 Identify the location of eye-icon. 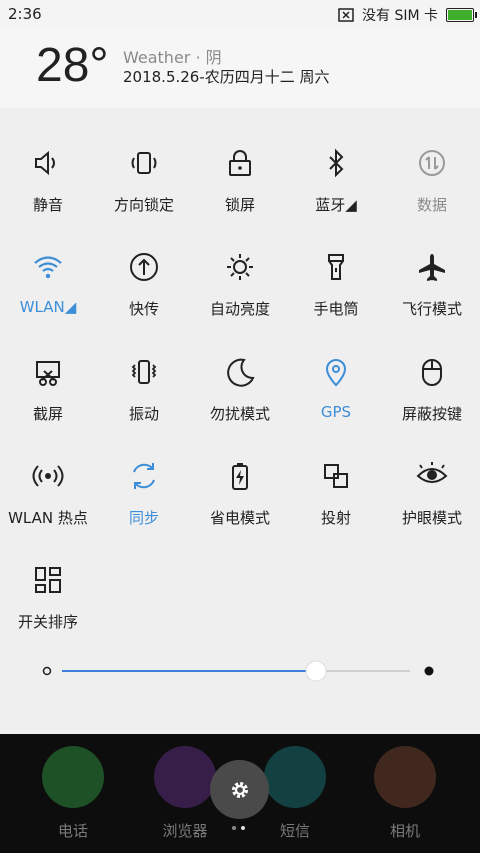
(432, 472).